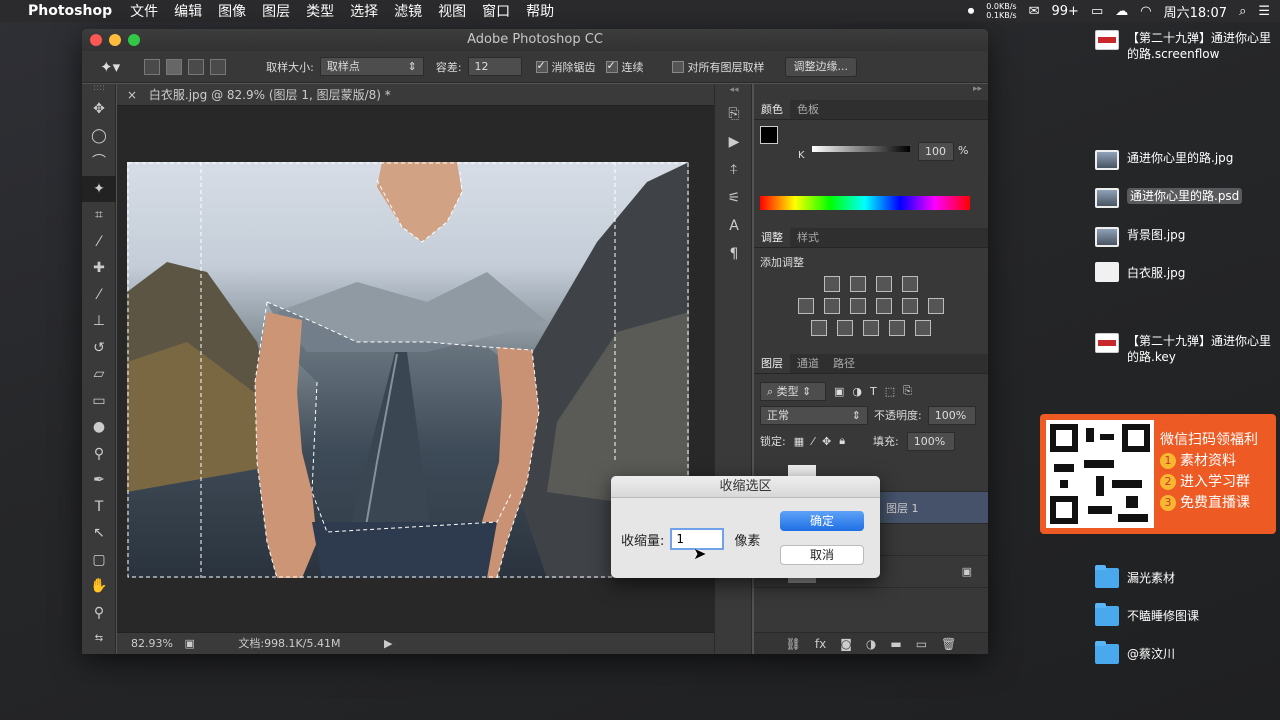  What do you see at coordinates (793, 391) in the screenshot?
I see `layer-kind-filter: ⌕ 类型 ⇕` at bounding box center [793, 391].